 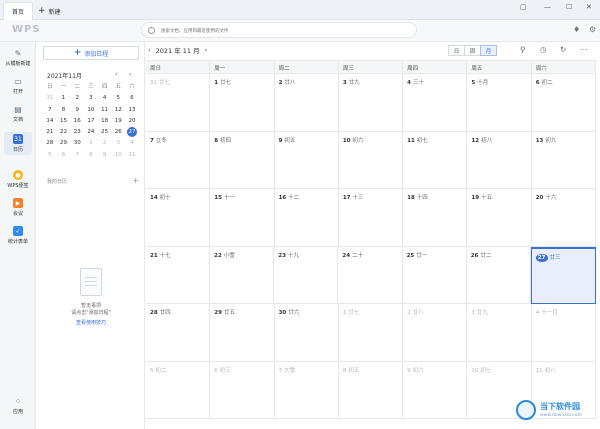 What do you see at coordinates (77, 121) in the screenshot?
I see `mini-day: 16` at bounding box center [77, 121].